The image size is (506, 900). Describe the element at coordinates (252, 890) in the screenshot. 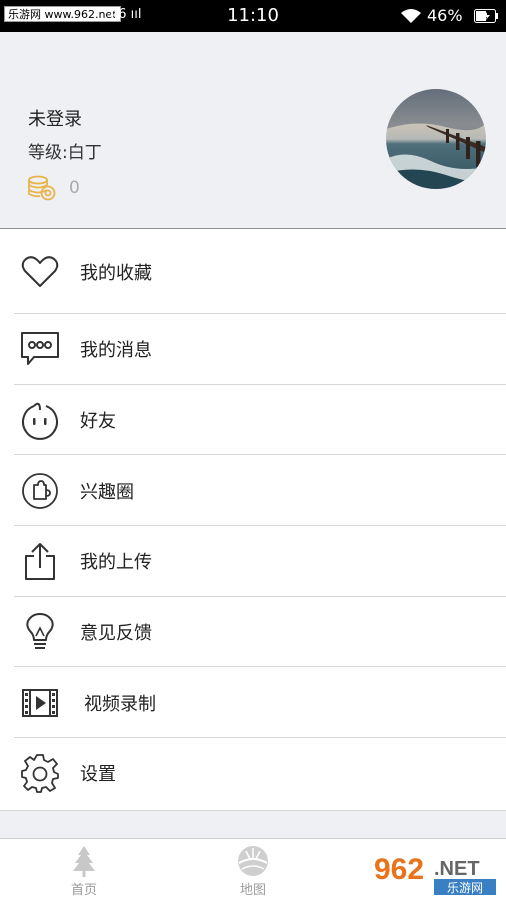

I see `tab-label: 地图` at that location.